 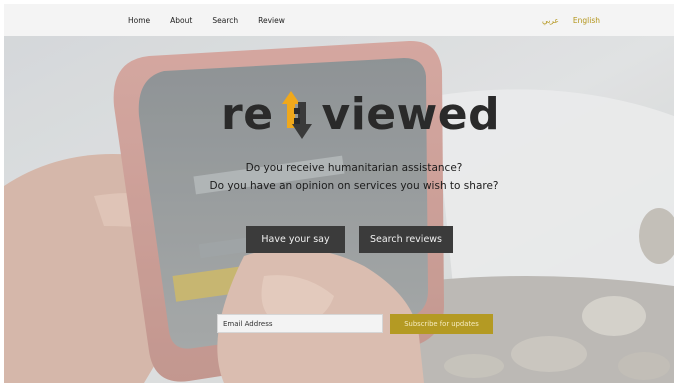 What do you see at coordinates (406, 239) in the screenshot?
I see `search-reviews-button: Search reviews` at bounding box center [406, 239].